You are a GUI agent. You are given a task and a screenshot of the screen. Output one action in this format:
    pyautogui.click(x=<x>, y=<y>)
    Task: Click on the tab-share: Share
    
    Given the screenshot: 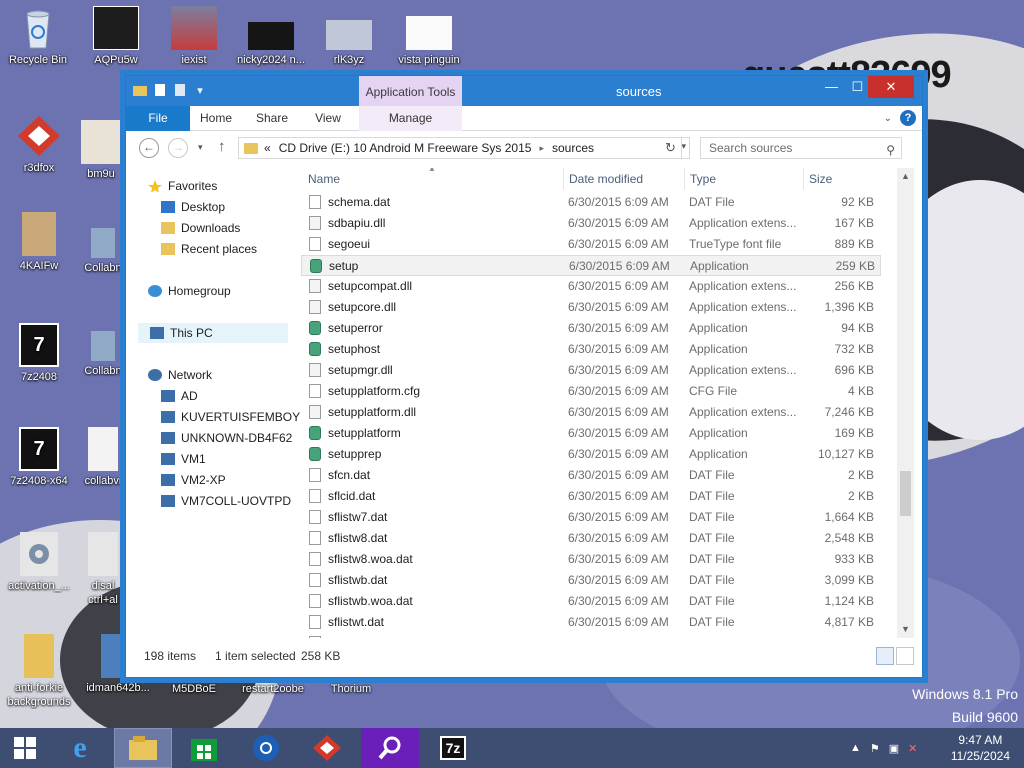 What is the action you would take?
    pyautogui.click(x=272, y=118)
    